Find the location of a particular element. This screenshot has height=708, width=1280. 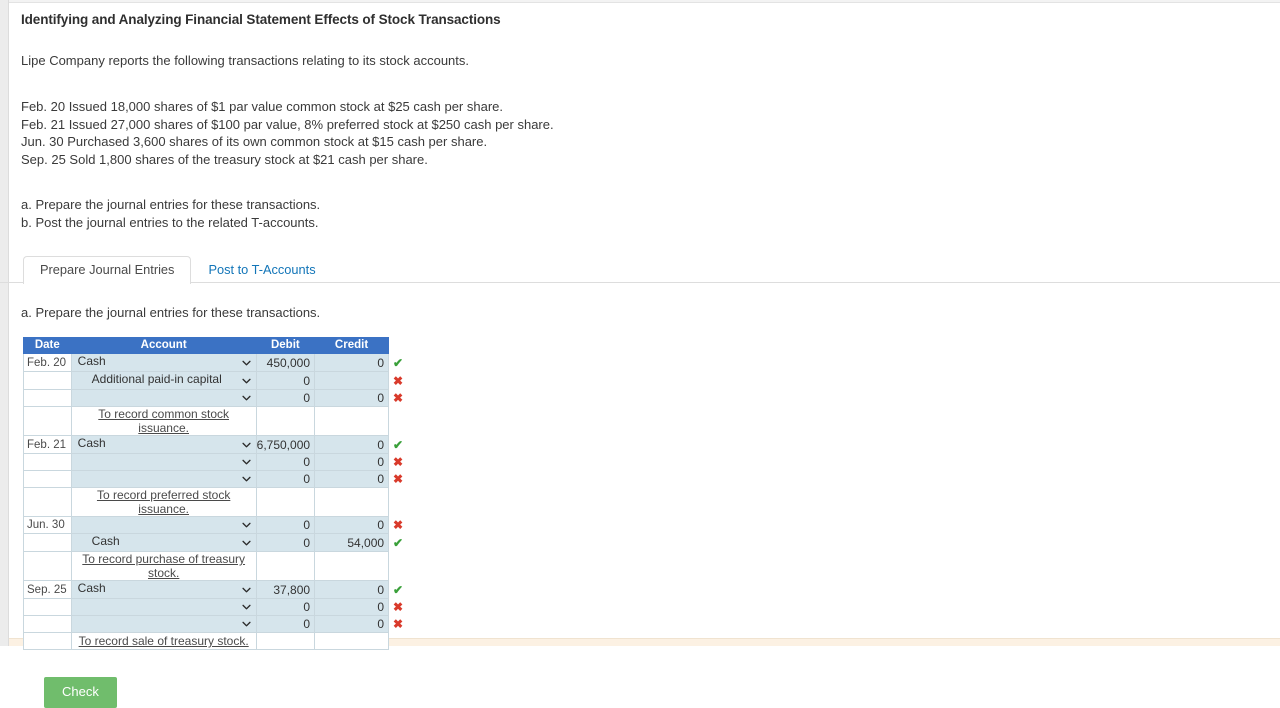

journal-memo-row: To record sale of treasury stock. is located at coordinates (216, 641).